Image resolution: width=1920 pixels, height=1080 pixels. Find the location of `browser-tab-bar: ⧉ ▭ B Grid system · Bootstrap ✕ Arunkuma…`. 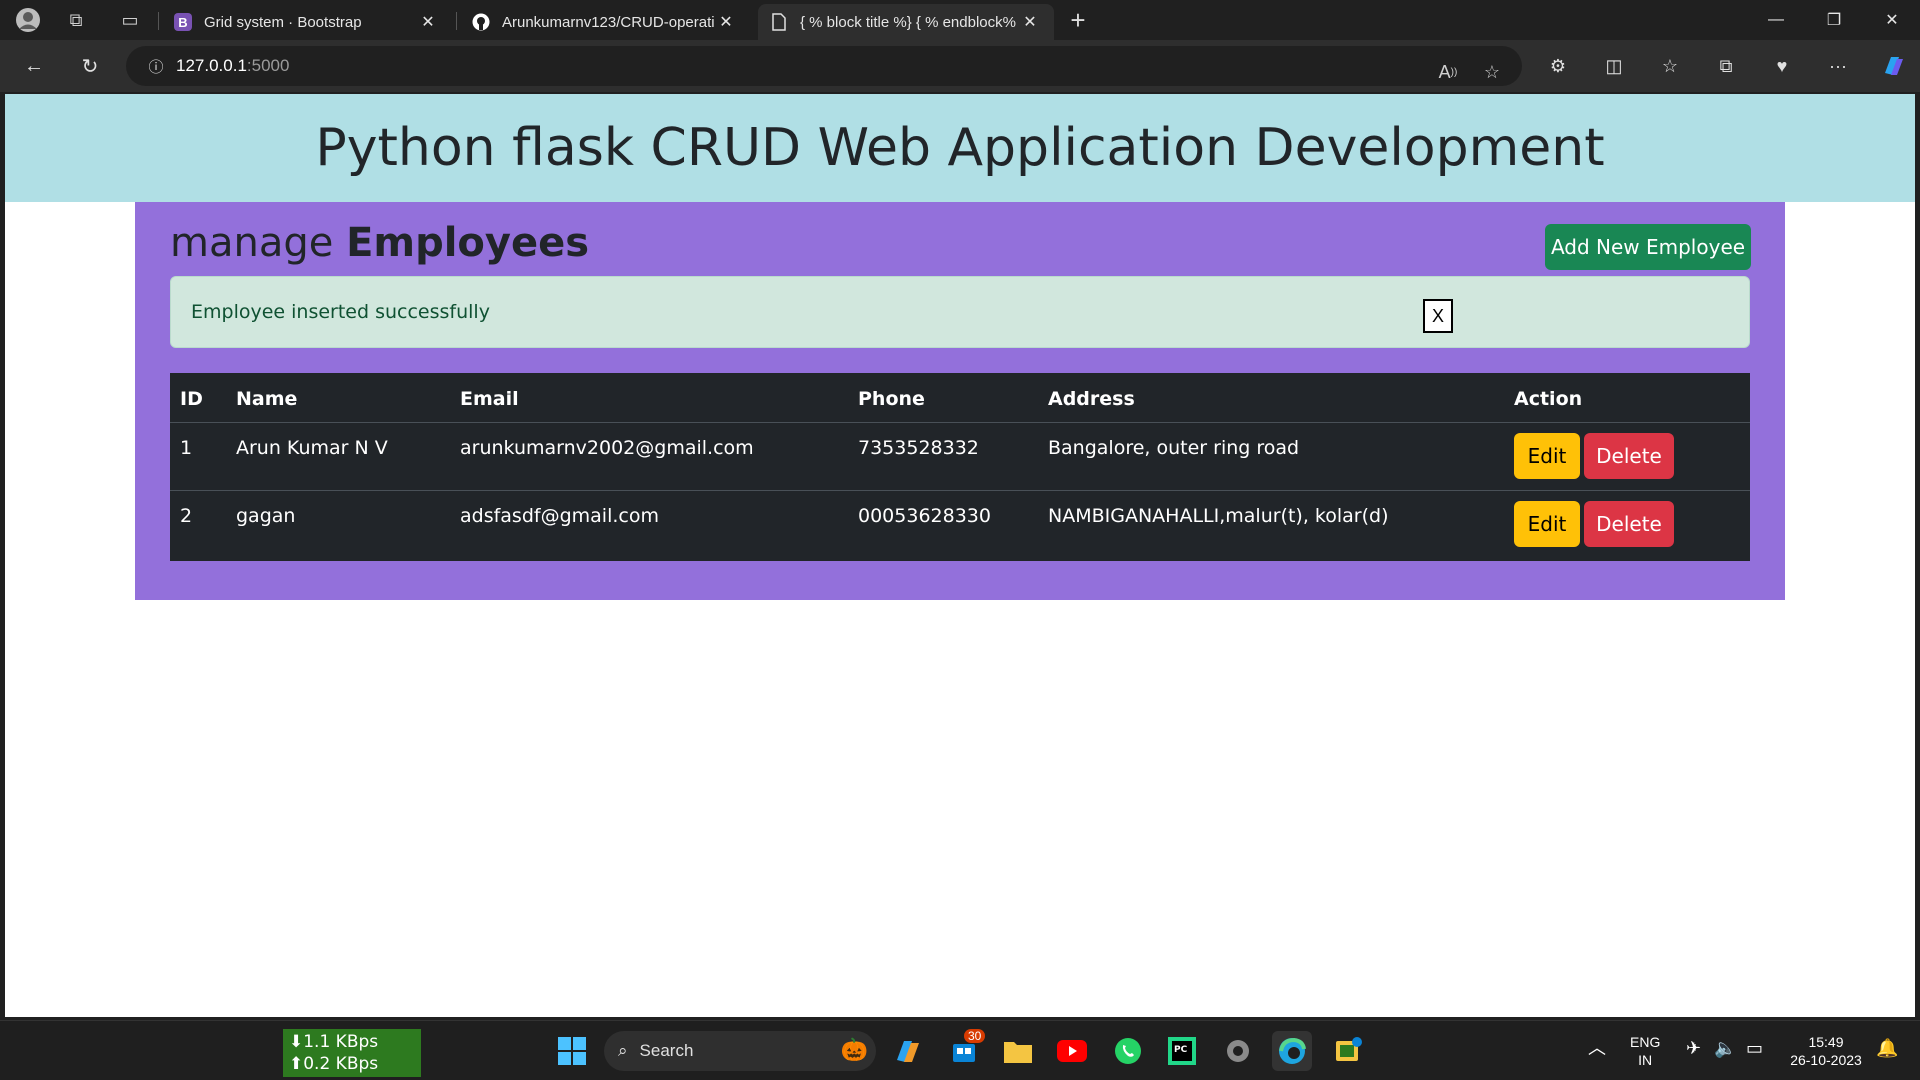

browser-tab-bar: ⧉ ▭ B Grid system · Bootstrap ✕ Arunkuma… is located at coordinates (960, 20).